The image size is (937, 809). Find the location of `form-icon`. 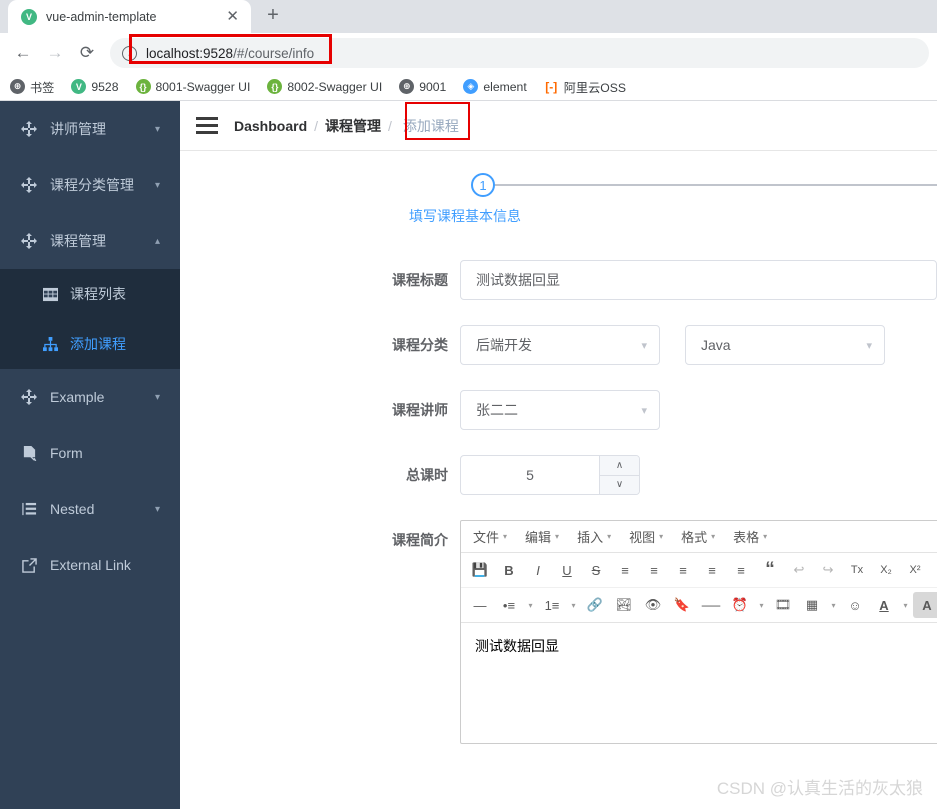

form-icon is located at coordinates (29, 453).